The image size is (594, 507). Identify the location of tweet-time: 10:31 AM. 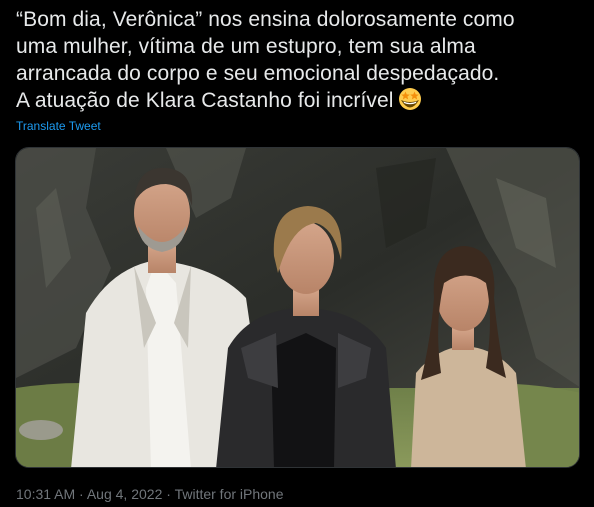
(45, 494).